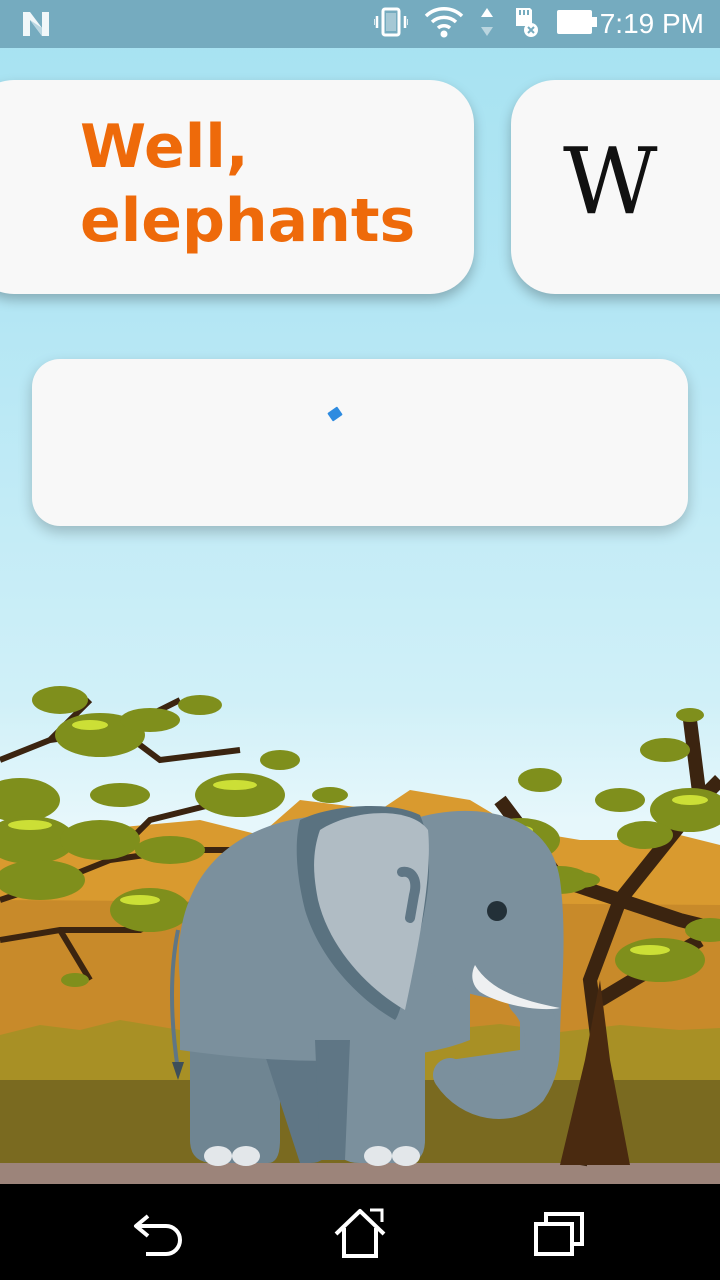 The image size is (720, 1280). Describe the element at coordinates (360, 24) in the screenshot. I see `status-bar: 7:19 PM` at that location.